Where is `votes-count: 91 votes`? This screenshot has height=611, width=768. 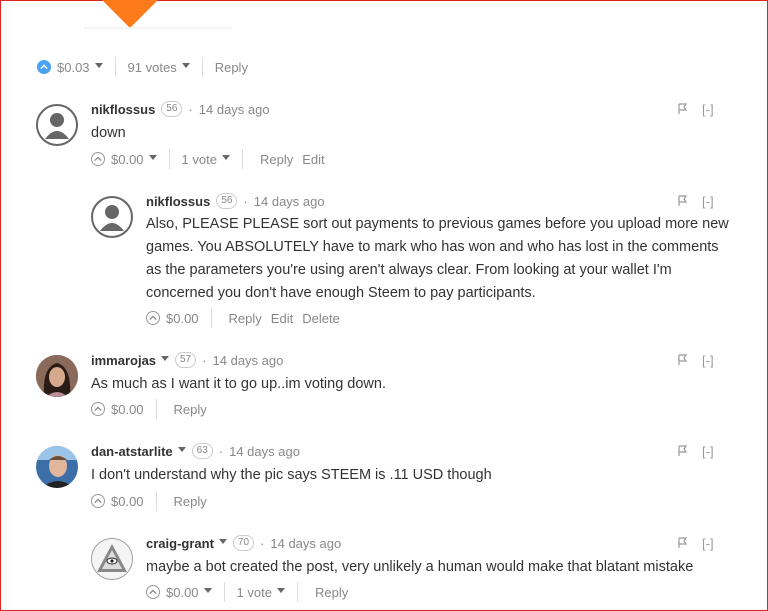 votes-count: 91 votes is located at coordinates (152, 67).